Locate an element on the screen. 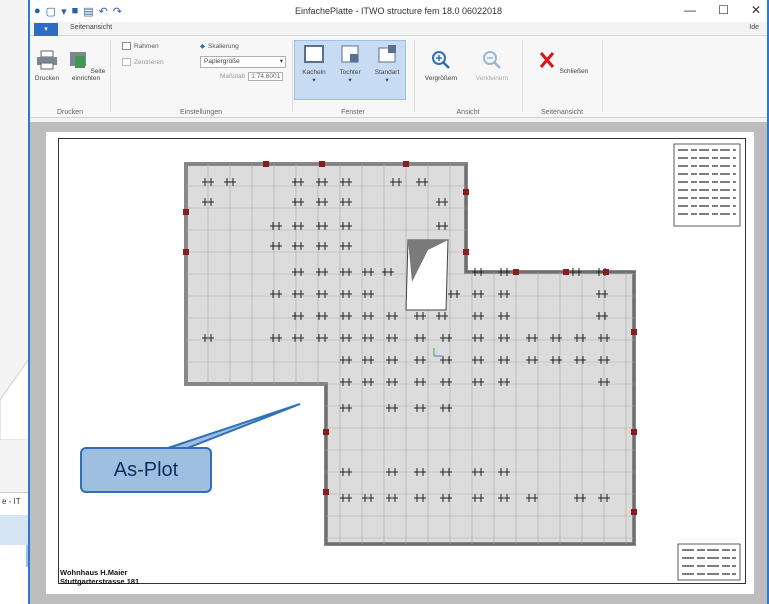 The image size is (769, 604). print-button: Drucken is located at coordinates (47, 66).